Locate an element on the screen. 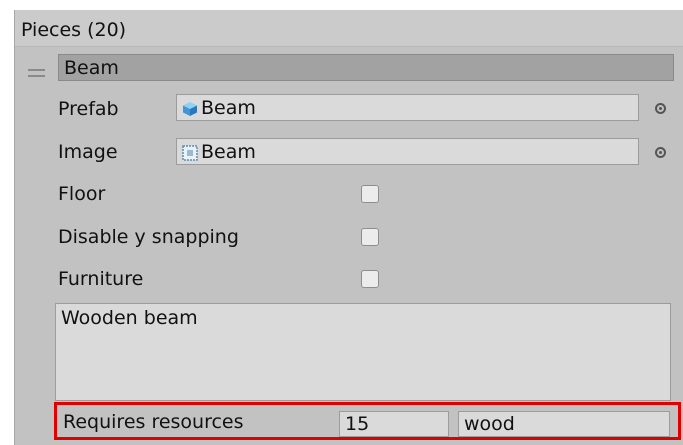  disable-y-snapping-checkbox is located at coordinates (370, 237).